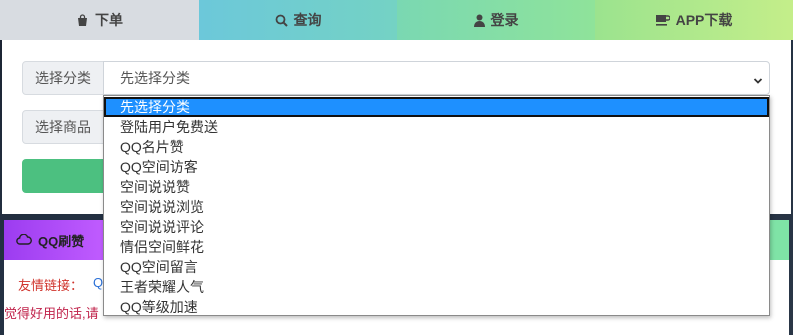  I want to click on qq-like-section-header: QQ刷赞, so click(54, 240).